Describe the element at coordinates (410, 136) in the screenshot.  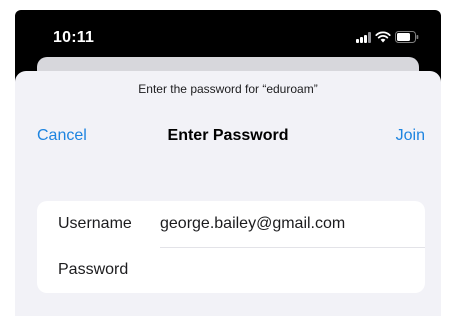
I see `join-button: Join` at that location.